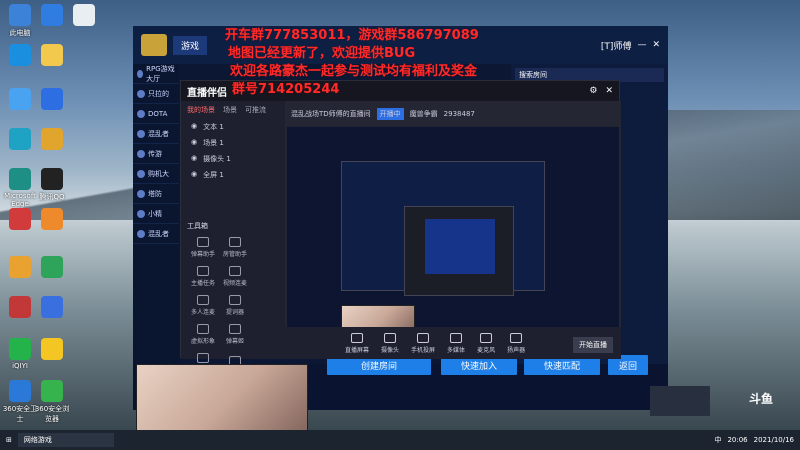 Image resolution: width=800 pixels, height=450 pixels. Describe the element at coordinates (202, 341) in the screenshot. I see `tool-label: 虚拟形象` at that location.